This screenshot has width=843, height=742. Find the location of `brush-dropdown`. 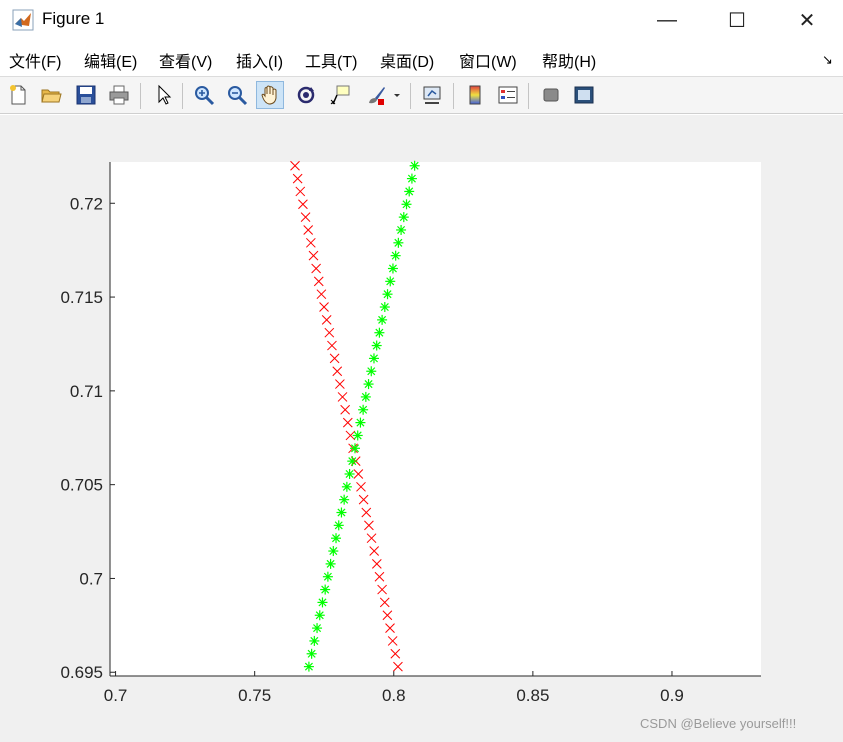

brush-dropdown is located at coordinates (397, 95).